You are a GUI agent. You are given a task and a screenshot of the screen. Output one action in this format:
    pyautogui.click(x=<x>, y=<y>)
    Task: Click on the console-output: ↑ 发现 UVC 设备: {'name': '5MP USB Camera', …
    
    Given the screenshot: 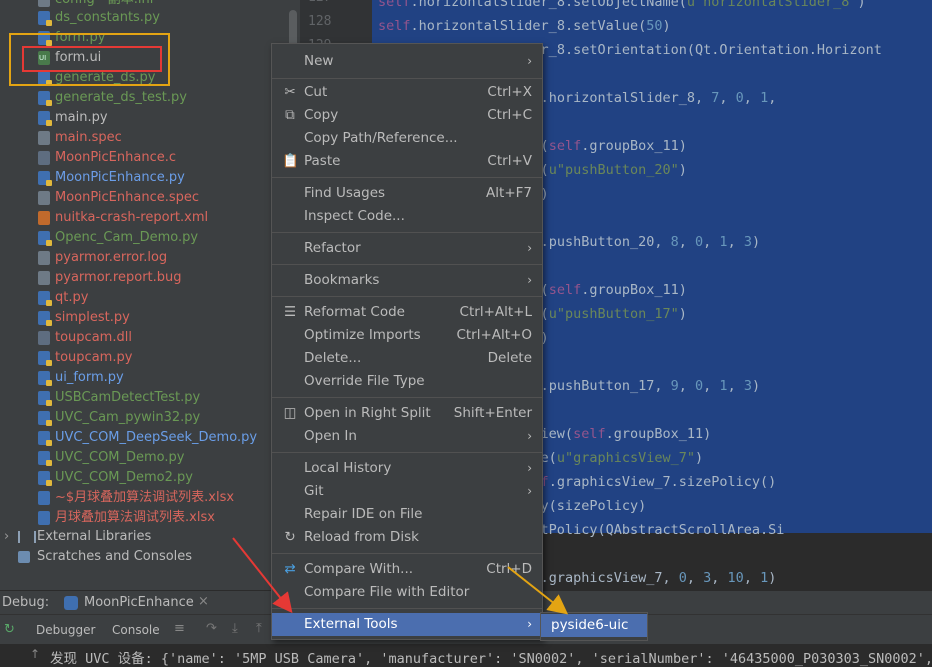 What is the action you would take?
    pyautogui.click(x=466, y=655)
    